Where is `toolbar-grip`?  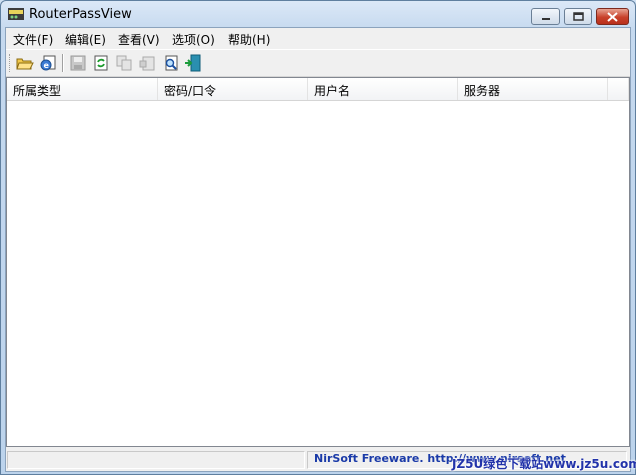 toolbar-grip is located at coordinates (11, 63).